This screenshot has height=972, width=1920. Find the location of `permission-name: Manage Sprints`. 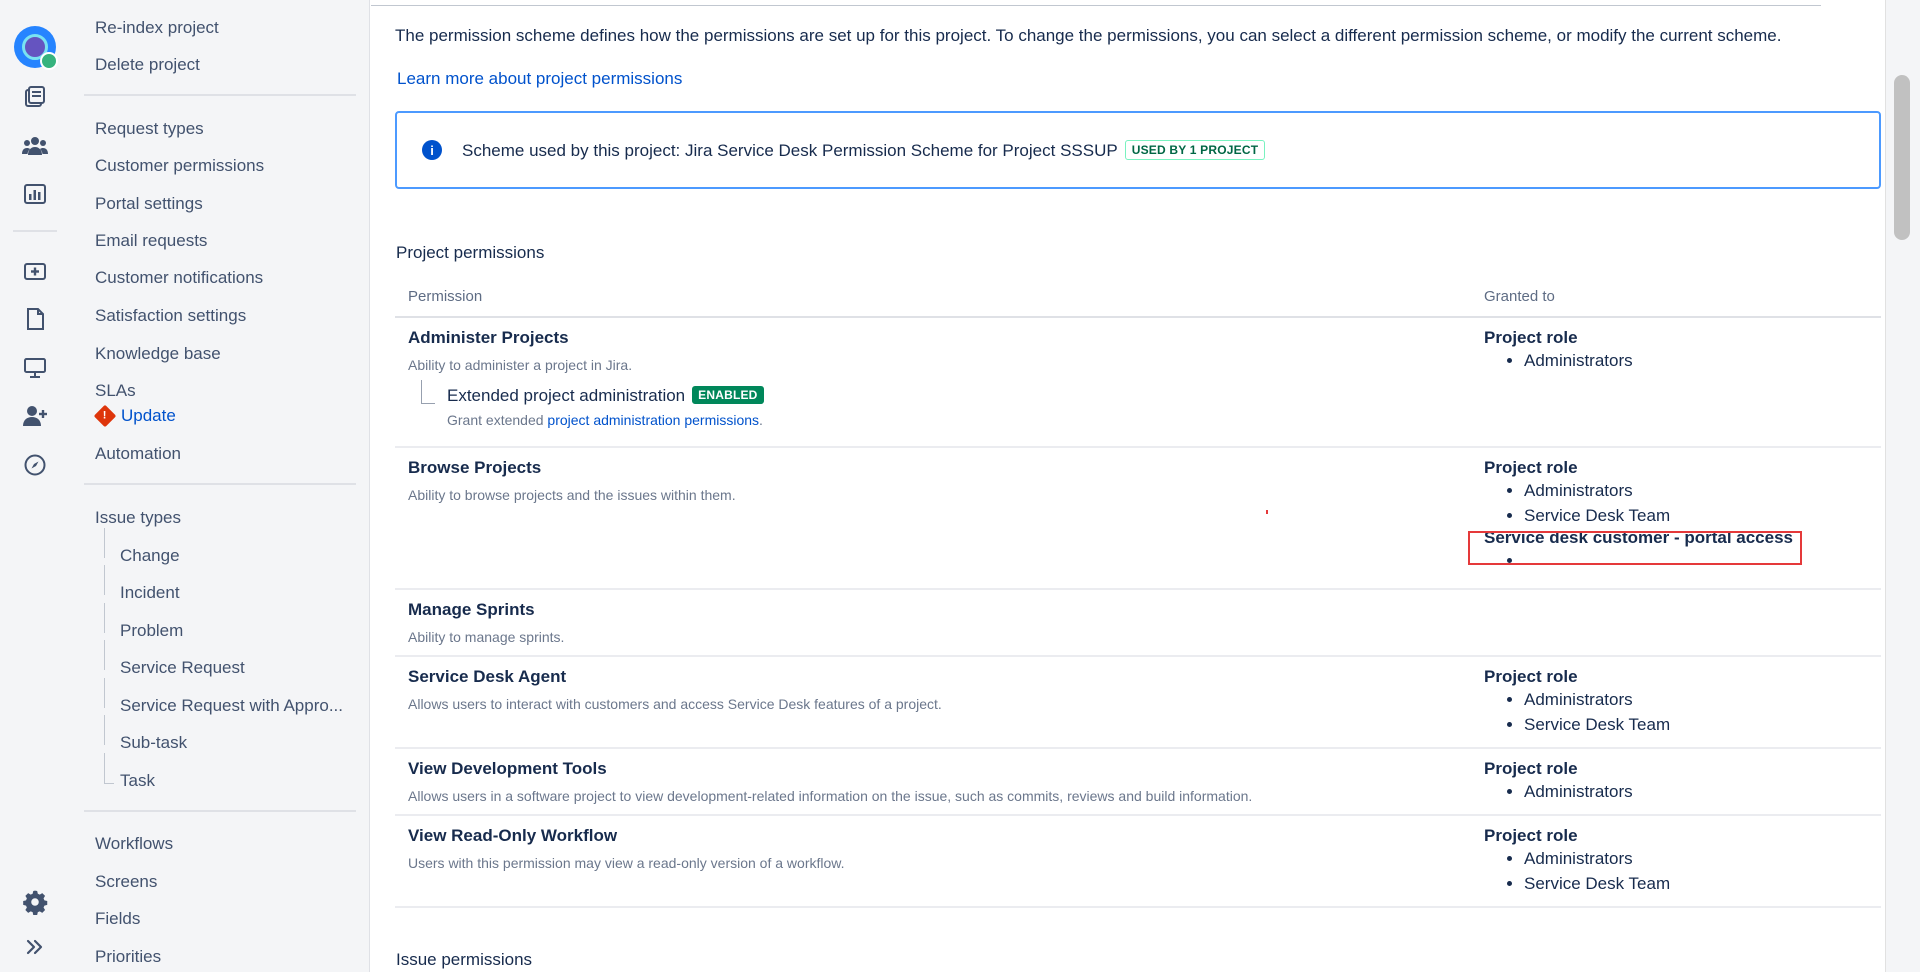

permission-name: Manage Sprints is located at coordinates (471, 609).